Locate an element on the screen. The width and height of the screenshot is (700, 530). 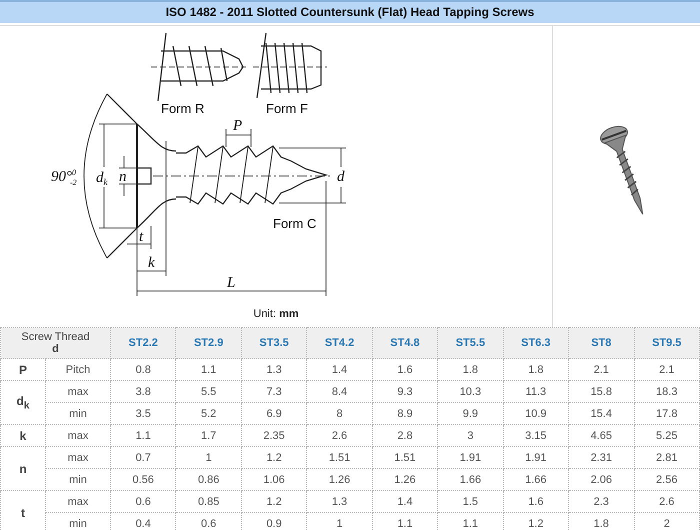
table-cell: 2.81 is located at coordinates (667, 457).